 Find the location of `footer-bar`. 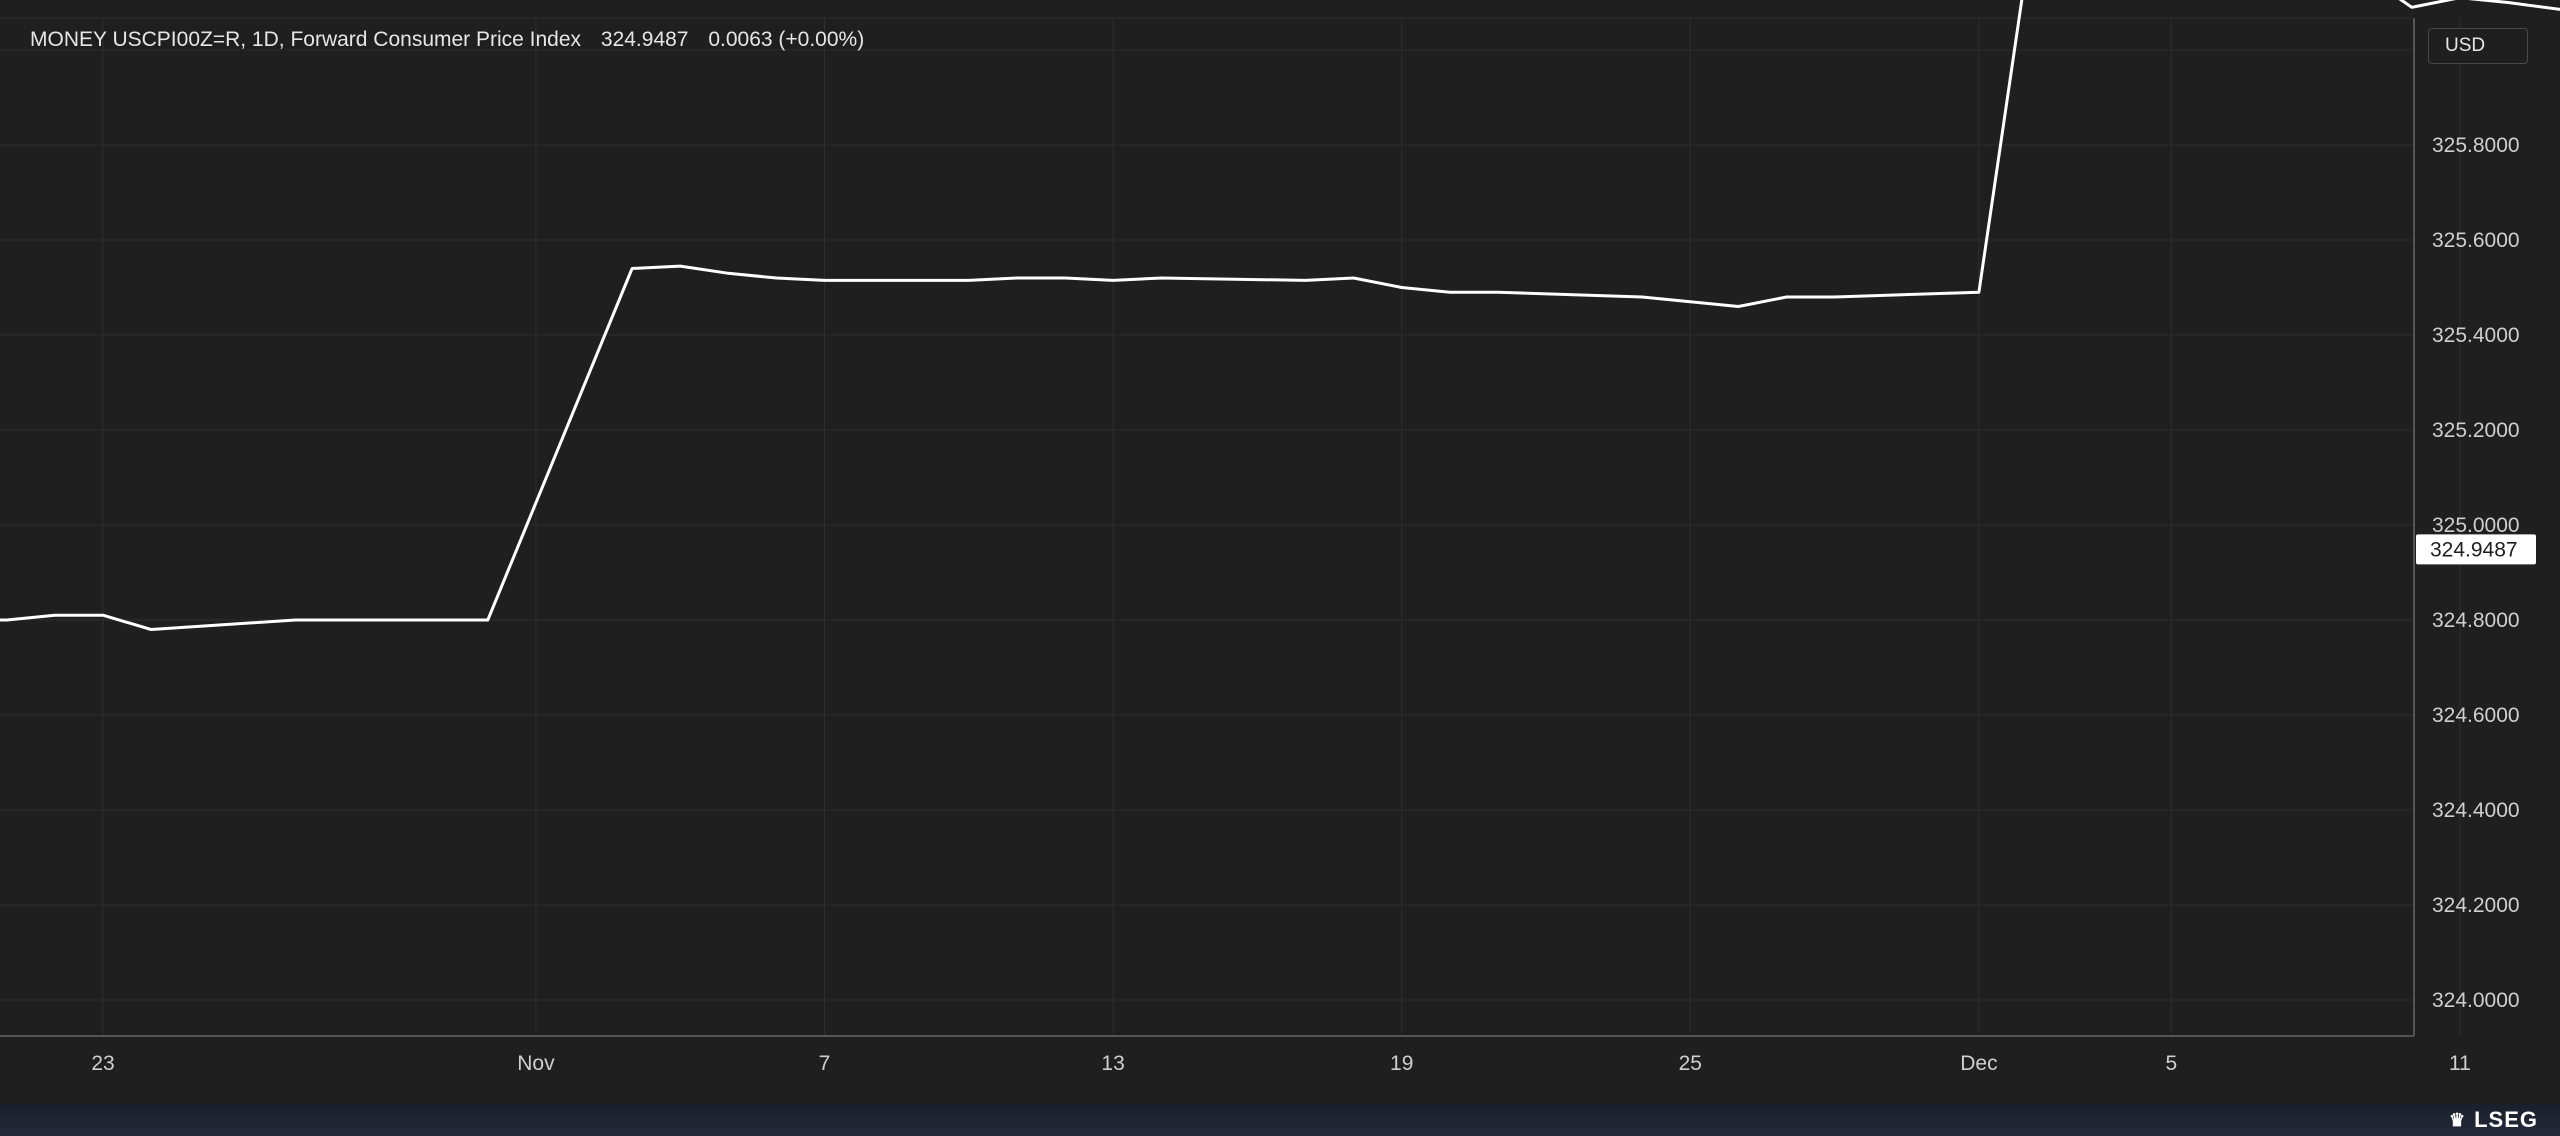

footer-bar is located at coordinates (1280, 1120).